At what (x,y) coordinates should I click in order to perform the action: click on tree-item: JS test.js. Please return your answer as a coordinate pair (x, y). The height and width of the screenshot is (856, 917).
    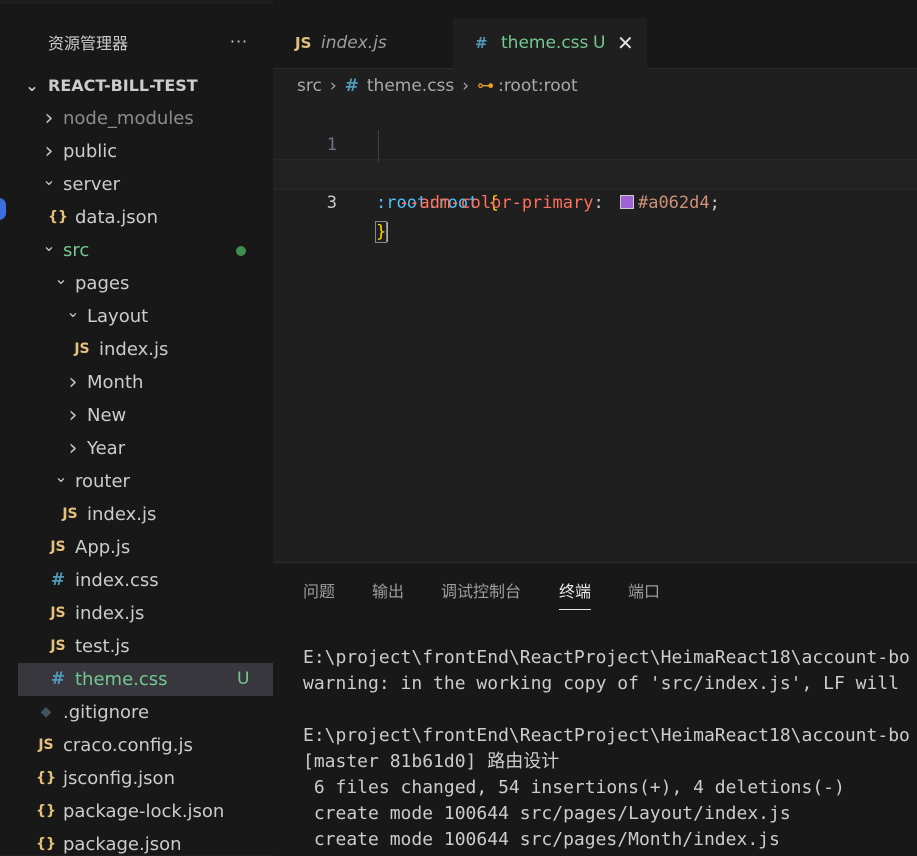
    Looking at the image, I should click on (136, 646).